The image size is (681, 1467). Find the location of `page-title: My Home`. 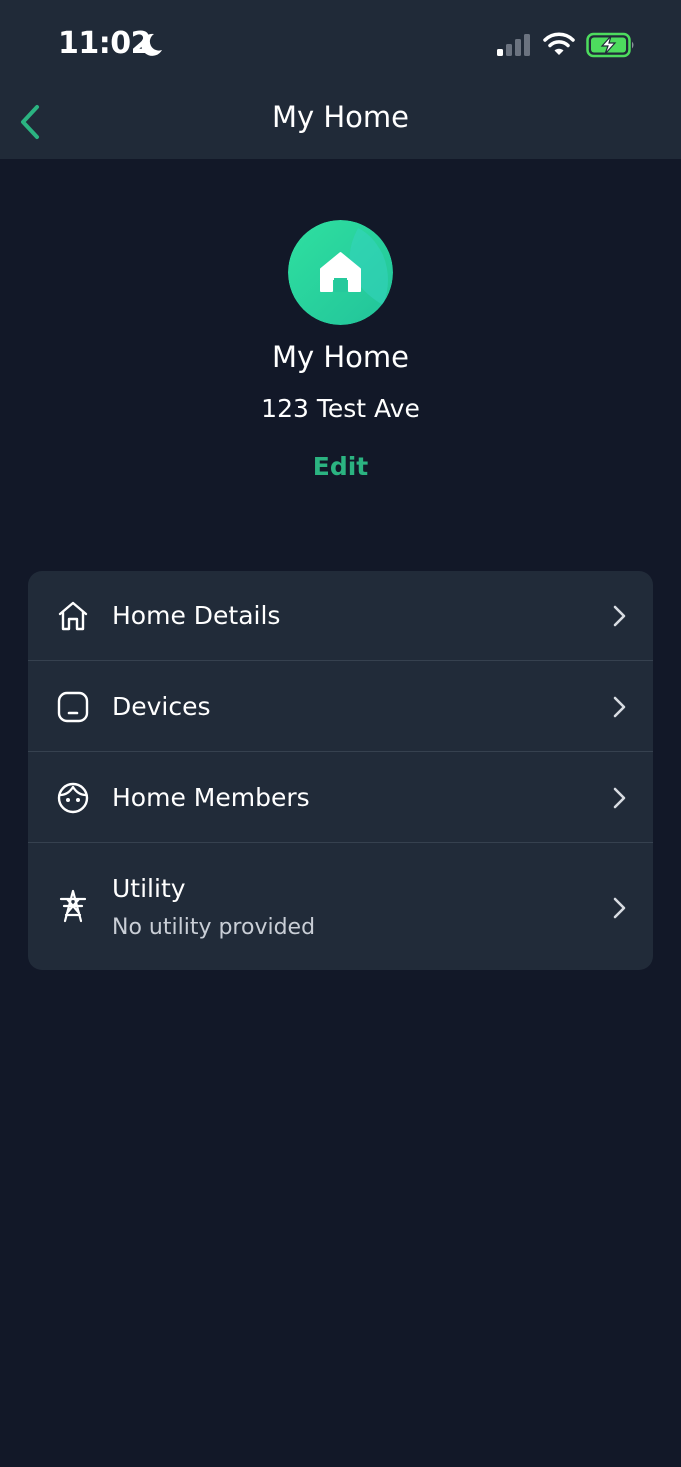

page-title: My Home is located at coordinates (340, 117).